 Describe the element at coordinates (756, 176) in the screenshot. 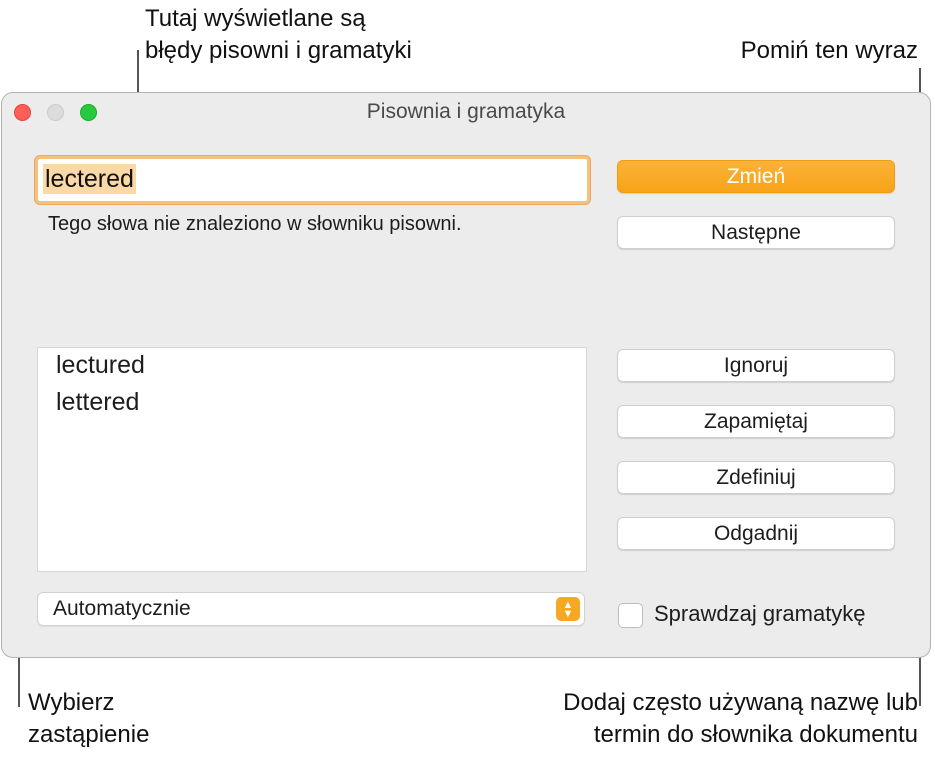

I see `change-button: Zmień` at that location.